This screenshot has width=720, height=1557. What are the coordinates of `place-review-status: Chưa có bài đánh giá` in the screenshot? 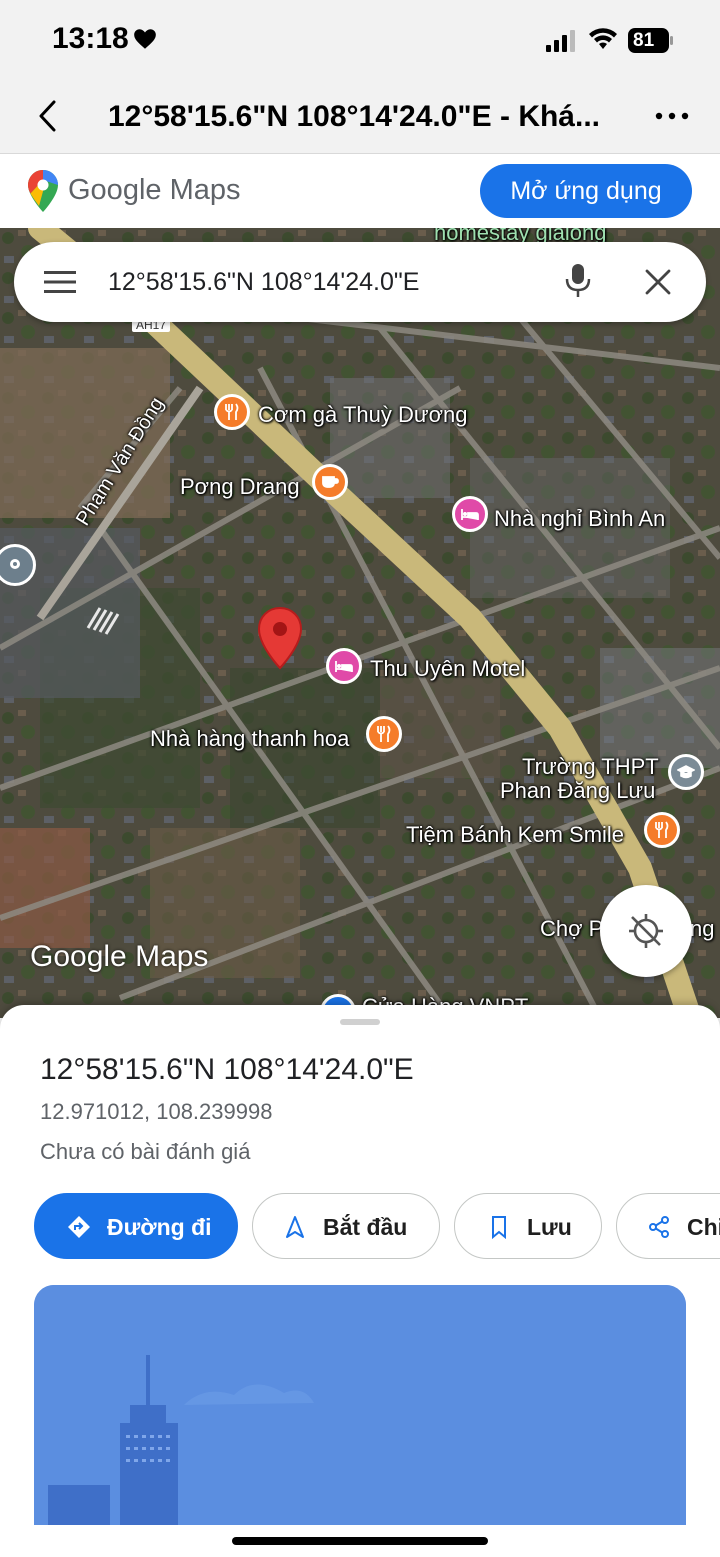 It's located at (145, 1151).